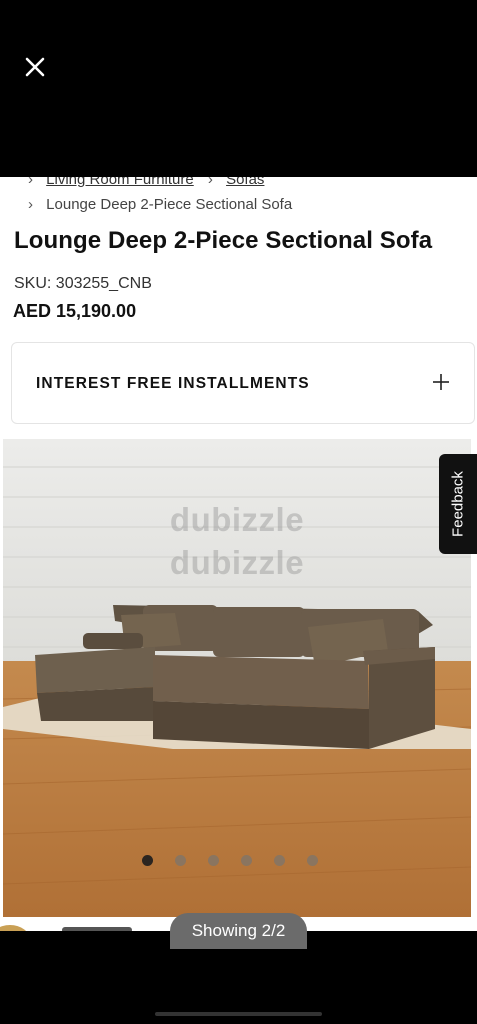 The image size is (477, 1024). I want to click on close-button, so click(35, 67).